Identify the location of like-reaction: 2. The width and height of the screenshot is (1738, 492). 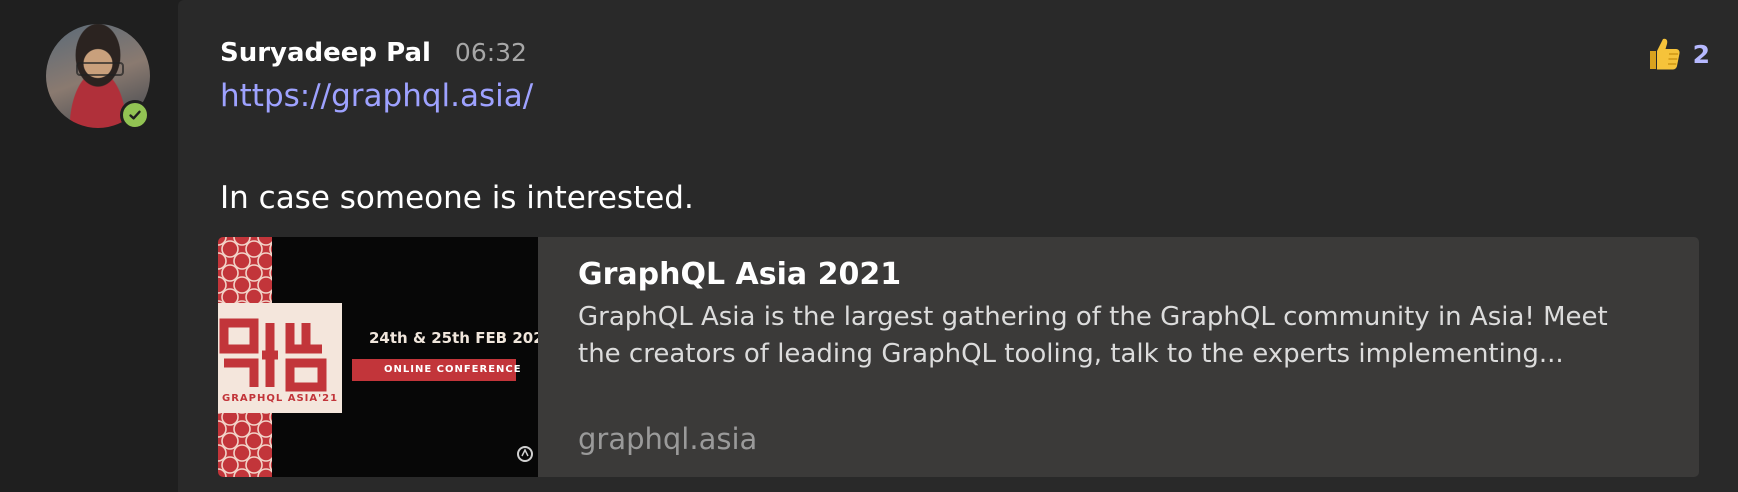
(1676, 54).